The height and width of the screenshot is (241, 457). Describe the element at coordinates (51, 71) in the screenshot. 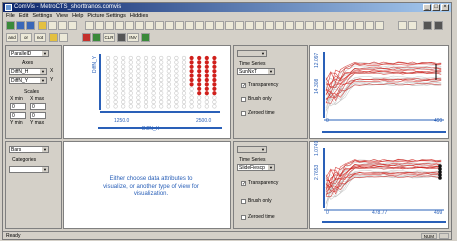

I see `x-axis-button: X` at that location.